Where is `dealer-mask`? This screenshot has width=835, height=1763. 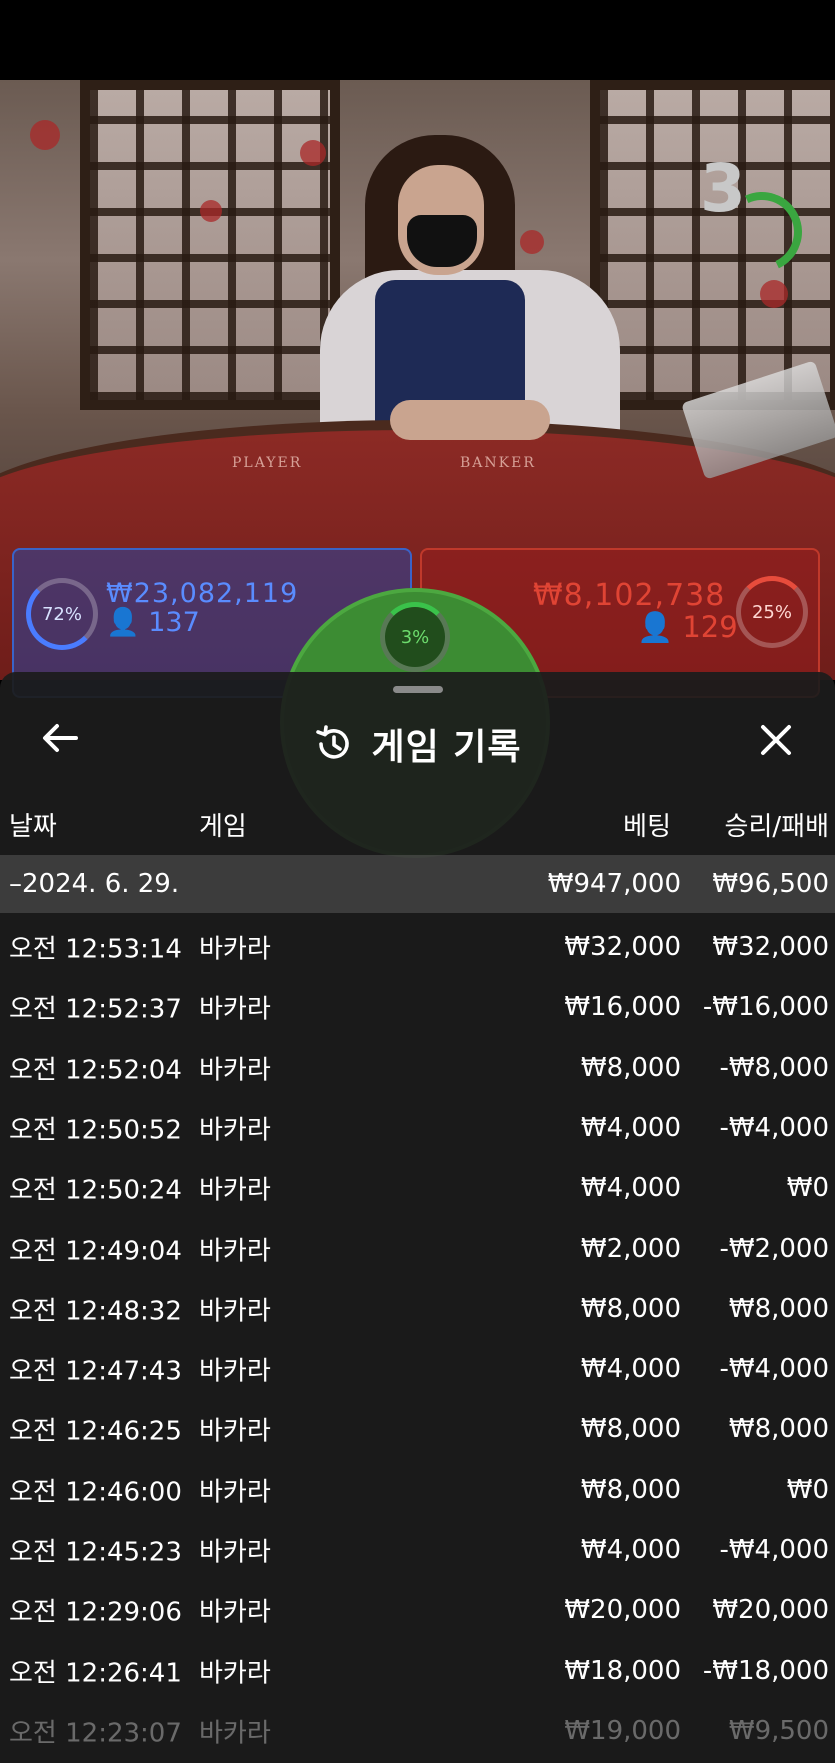
dealer-mask is located at coordinates (442, 241).